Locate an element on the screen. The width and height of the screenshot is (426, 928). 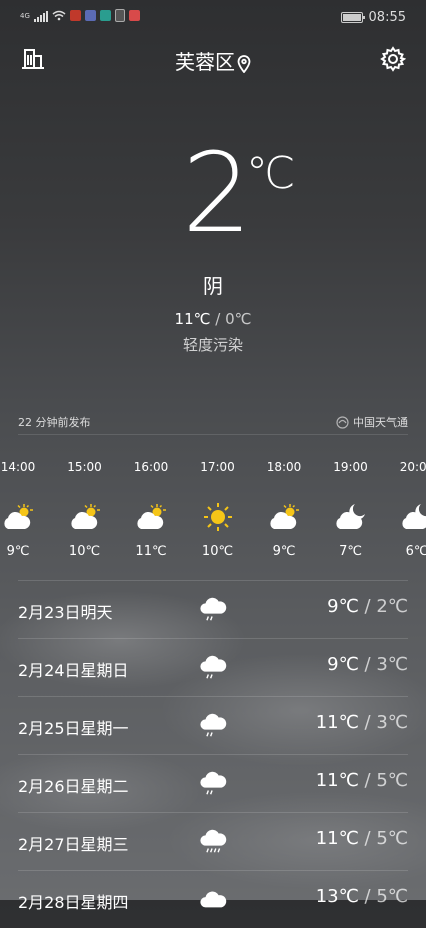
today-high: 11℃ is located at coordinates (192, 319).